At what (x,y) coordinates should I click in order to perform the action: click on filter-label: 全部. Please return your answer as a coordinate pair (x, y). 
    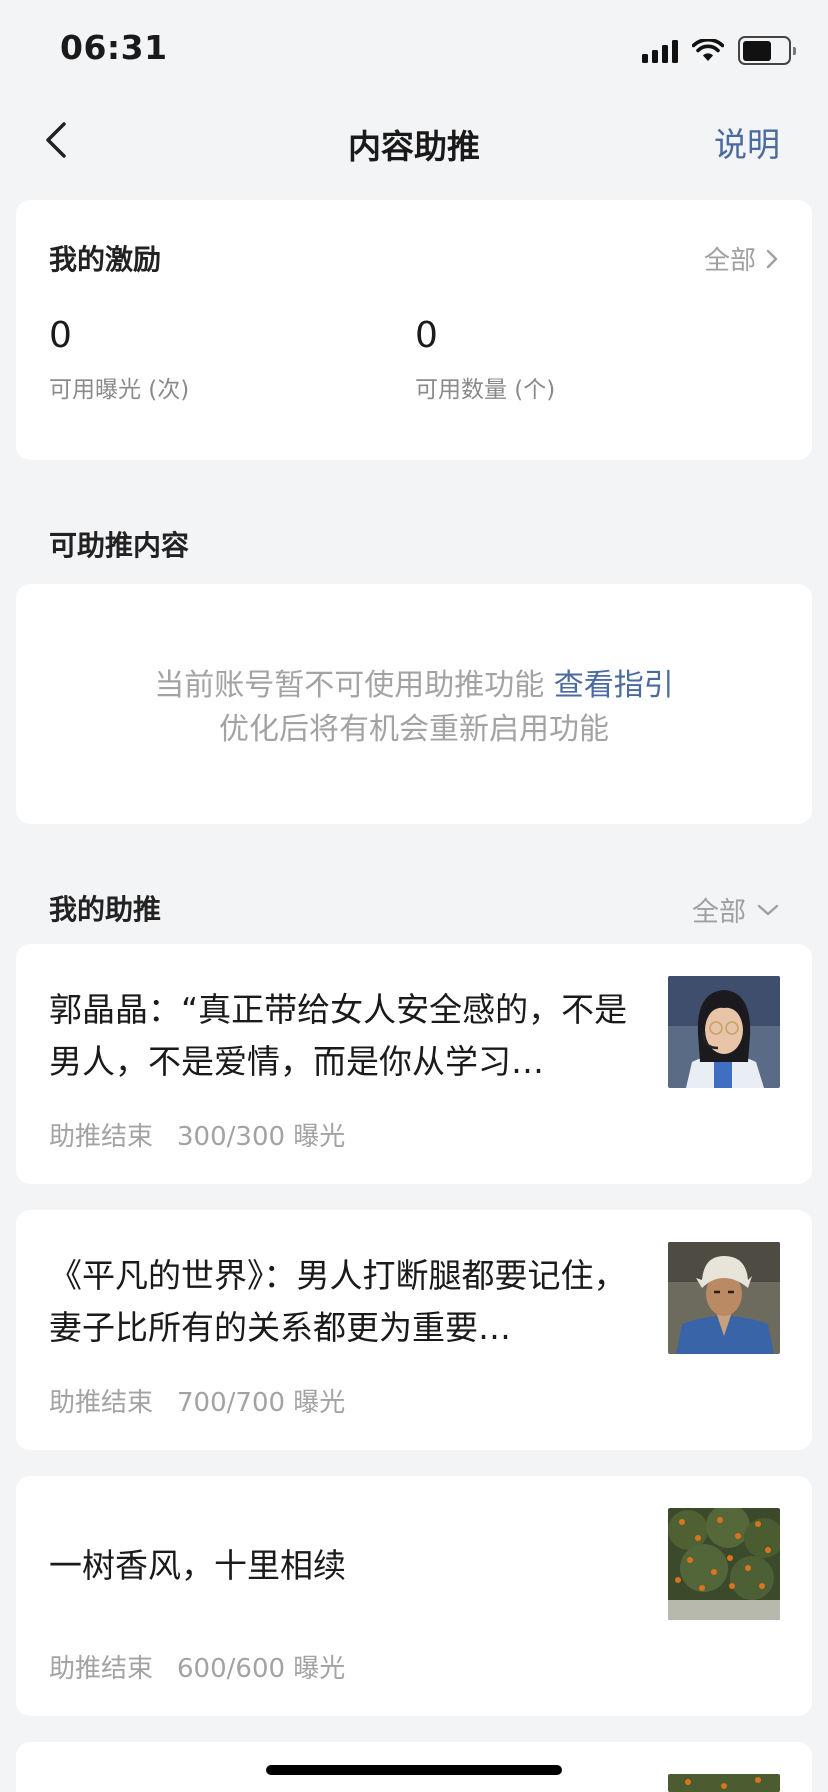
    Looking at the image, I should click on (719, 912).